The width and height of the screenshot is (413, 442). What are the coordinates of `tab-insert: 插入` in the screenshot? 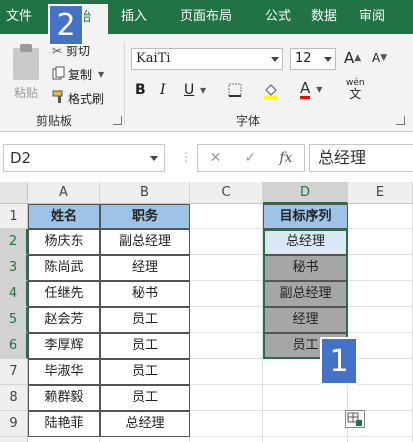 It's located at (134, 17).